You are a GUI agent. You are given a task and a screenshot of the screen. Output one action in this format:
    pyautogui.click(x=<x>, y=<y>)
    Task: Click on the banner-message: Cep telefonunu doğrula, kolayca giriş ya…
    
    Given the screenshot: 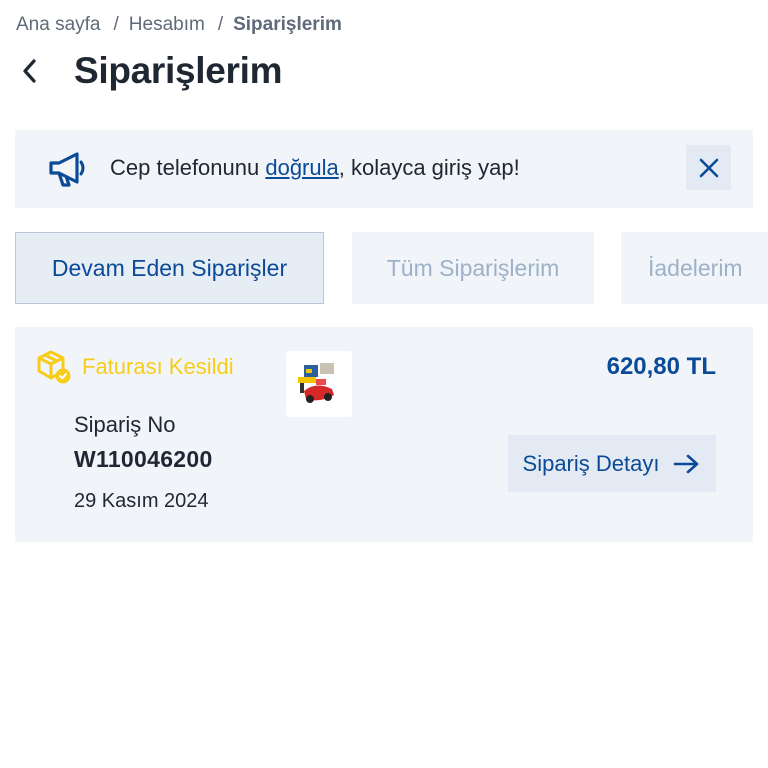 What is the action you would take?
    pyautogui.click(x=315, y=168)
    